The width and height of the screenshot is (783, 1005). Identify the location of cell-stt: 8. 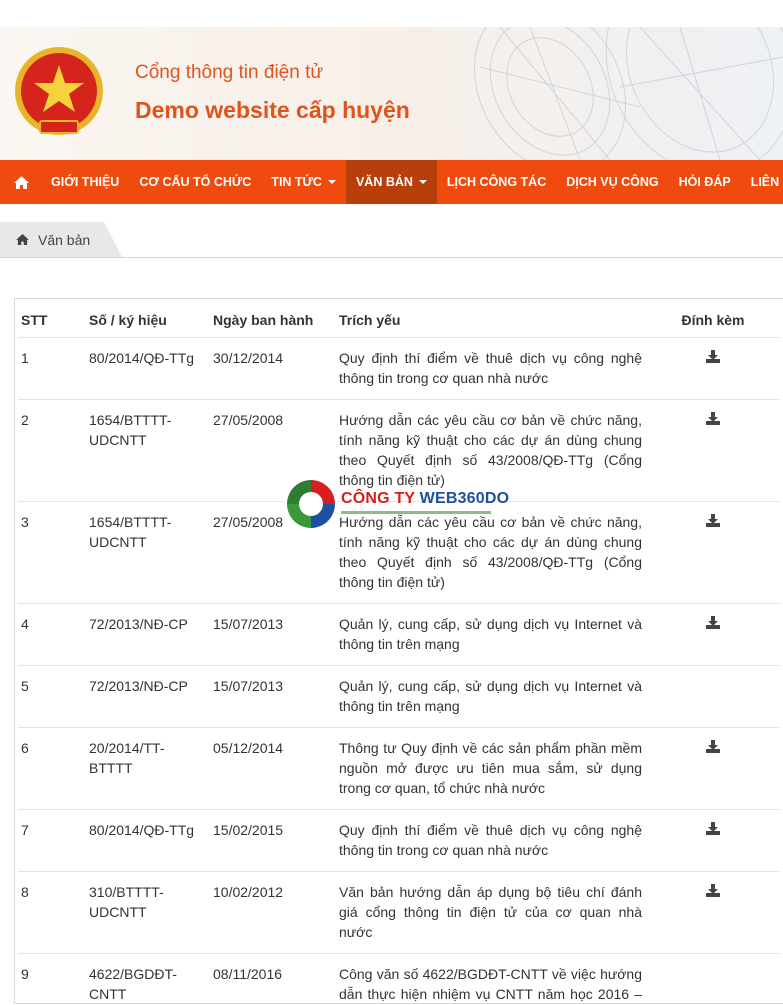
(50, 911).